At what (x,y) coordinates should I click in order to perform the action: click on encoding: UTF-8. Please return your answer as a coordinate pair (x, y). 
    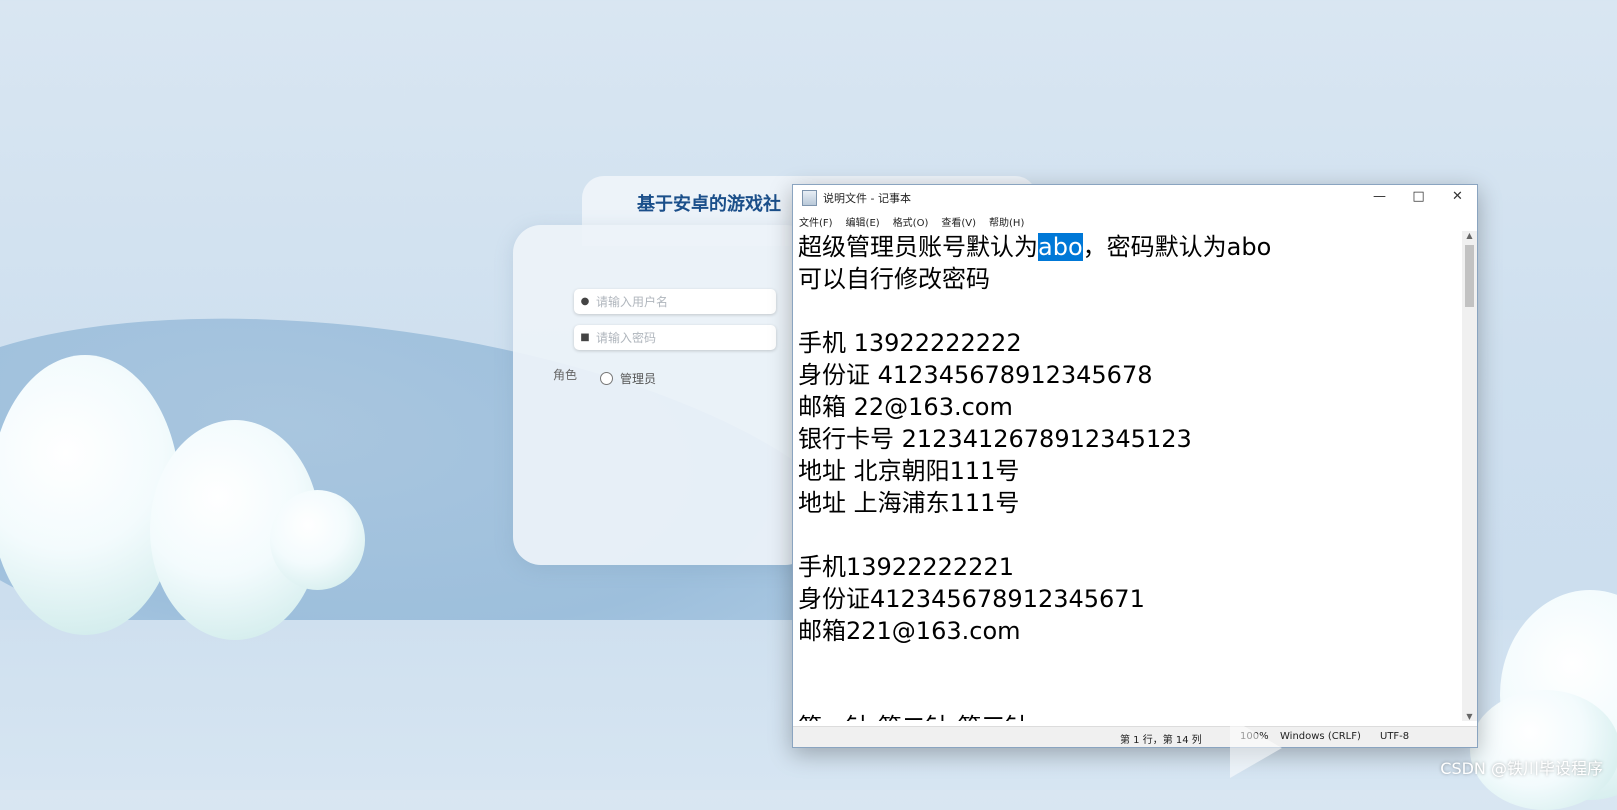
    Looking at the image, I should click on (1395, 736).